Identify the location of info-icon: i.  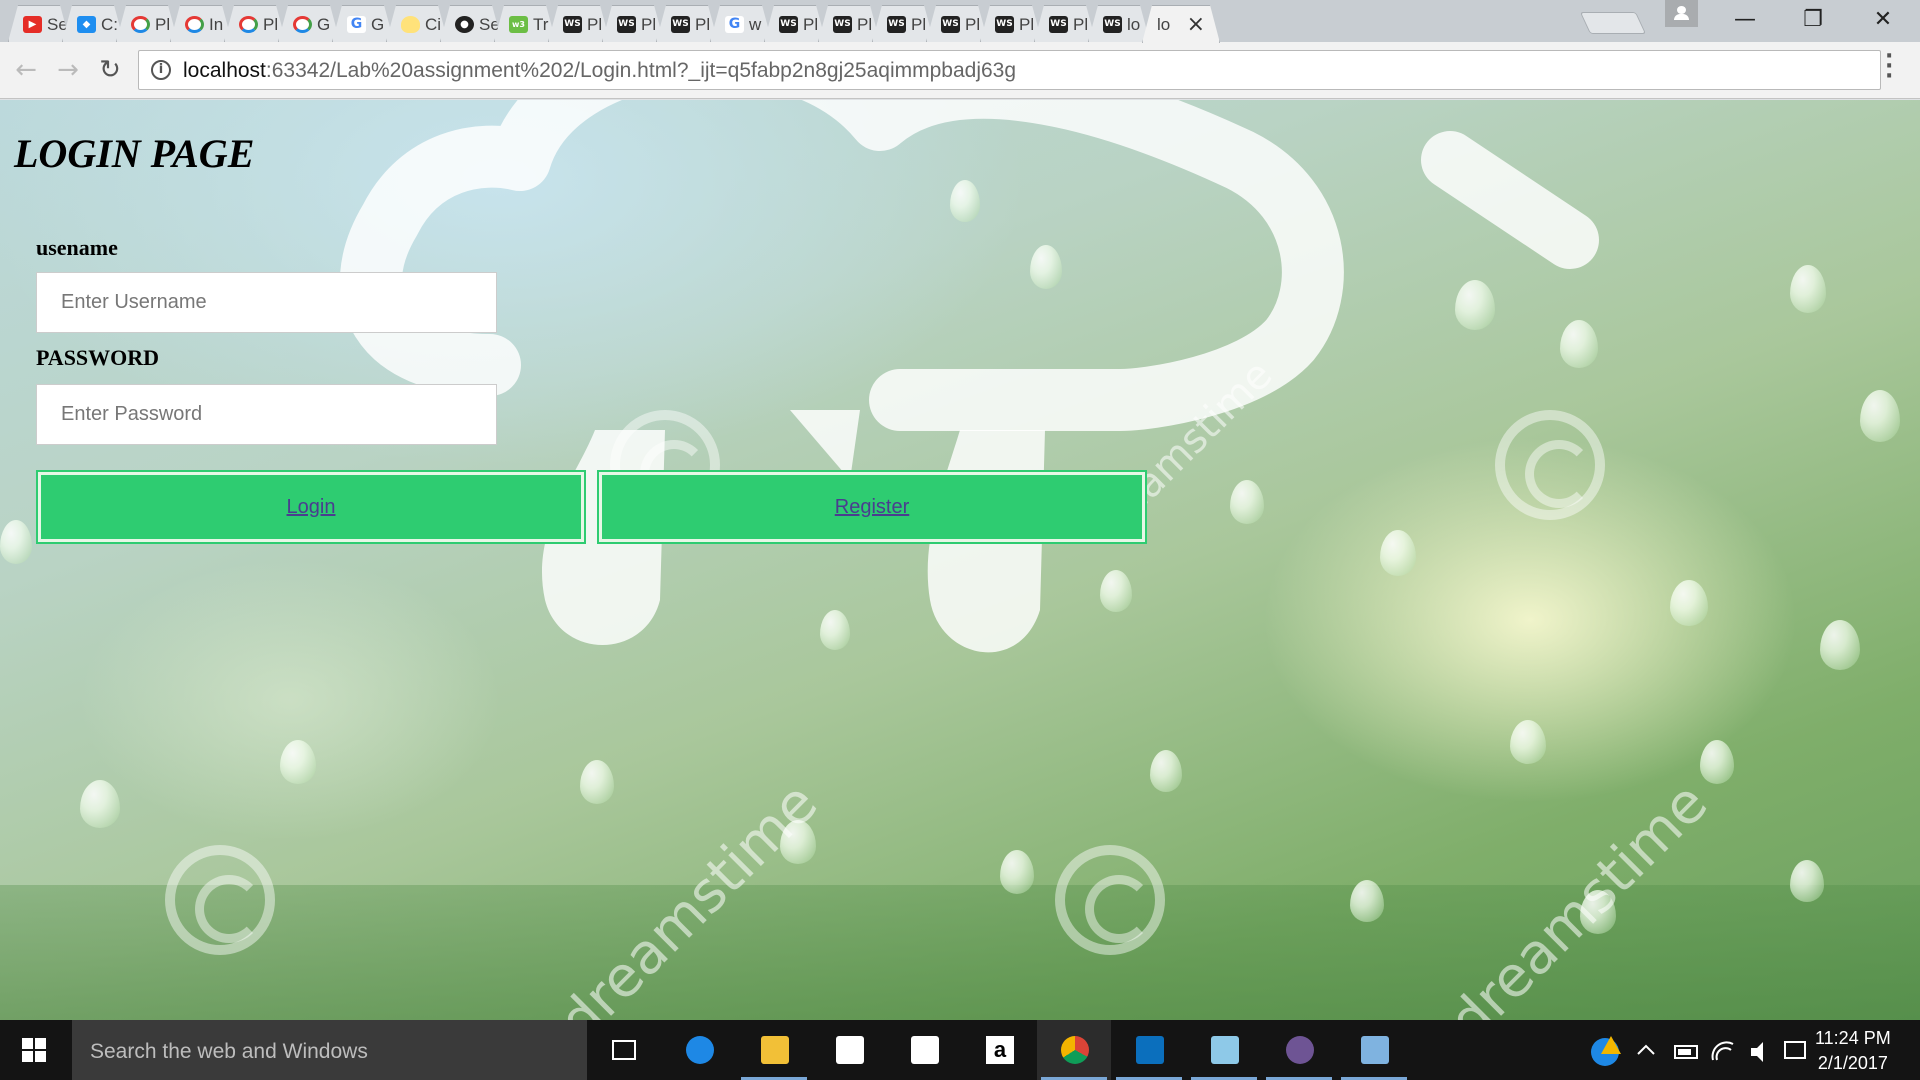
(161, 70).